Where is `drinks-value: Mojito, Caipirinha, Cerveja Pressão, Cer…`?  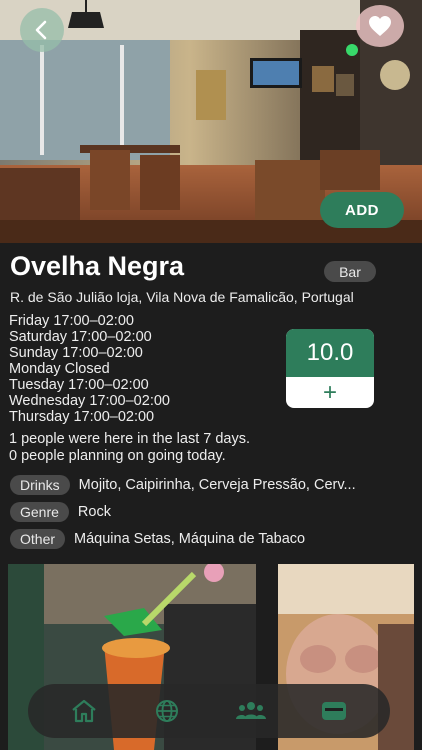
drinks-value: Mojito, Caipirinha, Cerveja Pressão, Cer… is located at coordinates (217, 485).